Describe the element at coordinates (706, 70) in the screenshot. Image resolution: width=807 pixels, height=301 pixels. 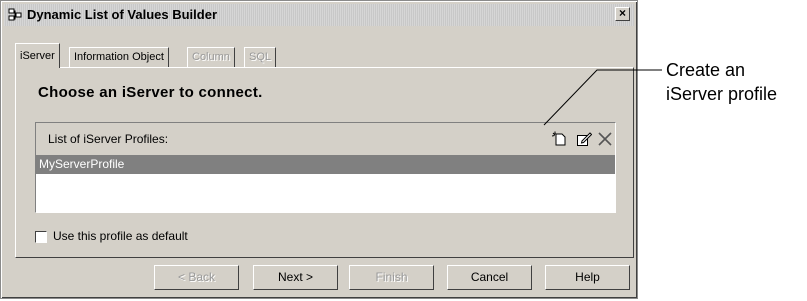
I see `callout-line-1: Create an` at that location.